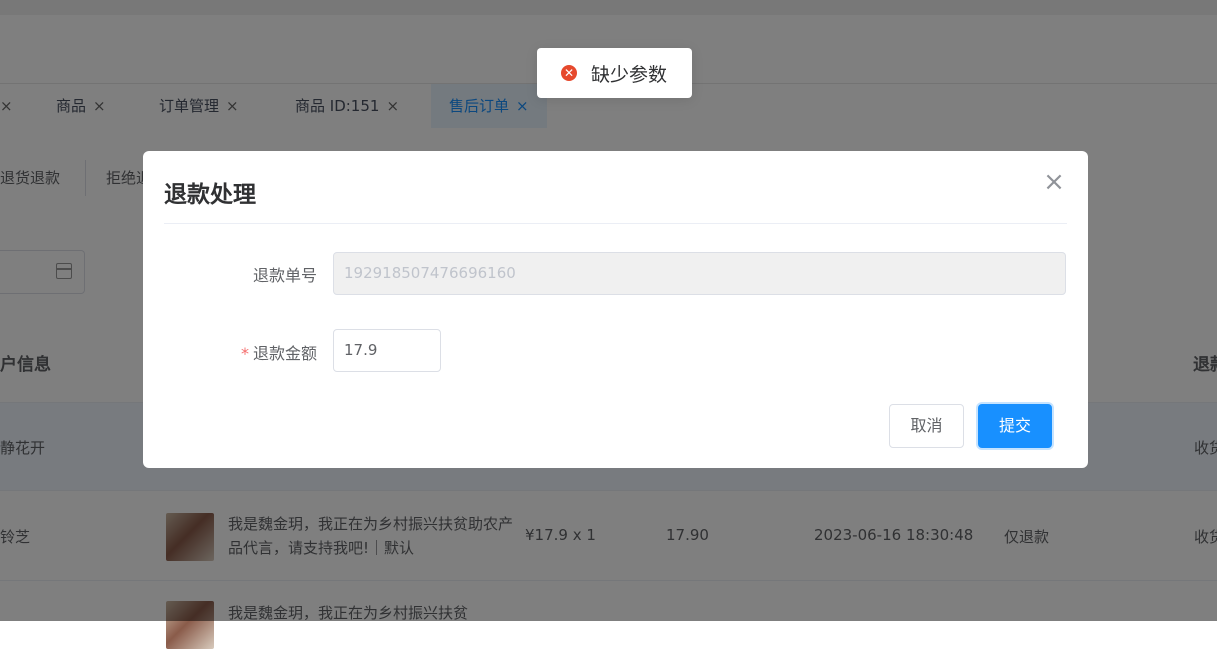 Image resolution: width=1217 pixels, height=649 pixels. Describe the element at coordinates (1054, 182) in the screenshot. I see `close-icon: ×` at that location.